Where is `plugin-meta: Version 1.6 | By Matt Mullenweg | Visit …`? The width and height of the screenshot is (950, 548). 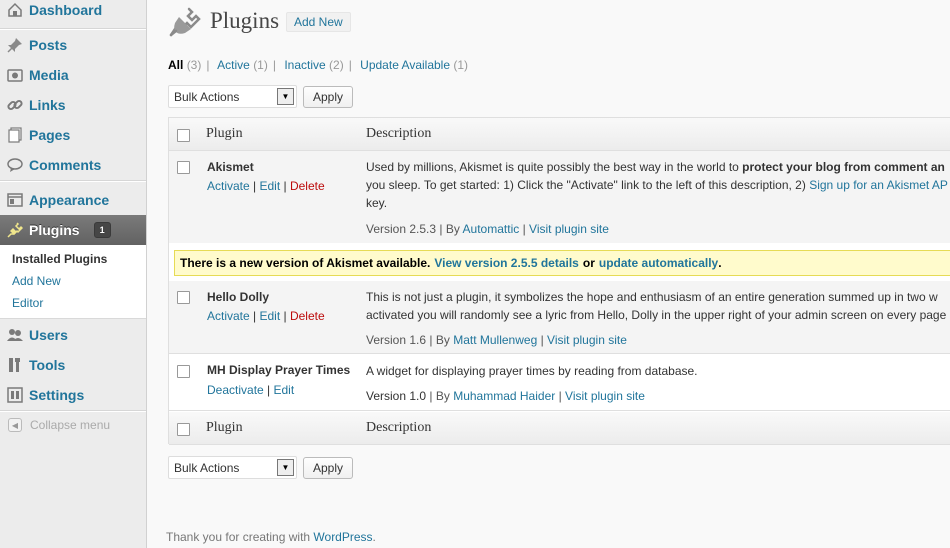
plugin-meta: Version 1.6 | By Matt Mullenweg | Visit … is located at coordinates (496, 340).